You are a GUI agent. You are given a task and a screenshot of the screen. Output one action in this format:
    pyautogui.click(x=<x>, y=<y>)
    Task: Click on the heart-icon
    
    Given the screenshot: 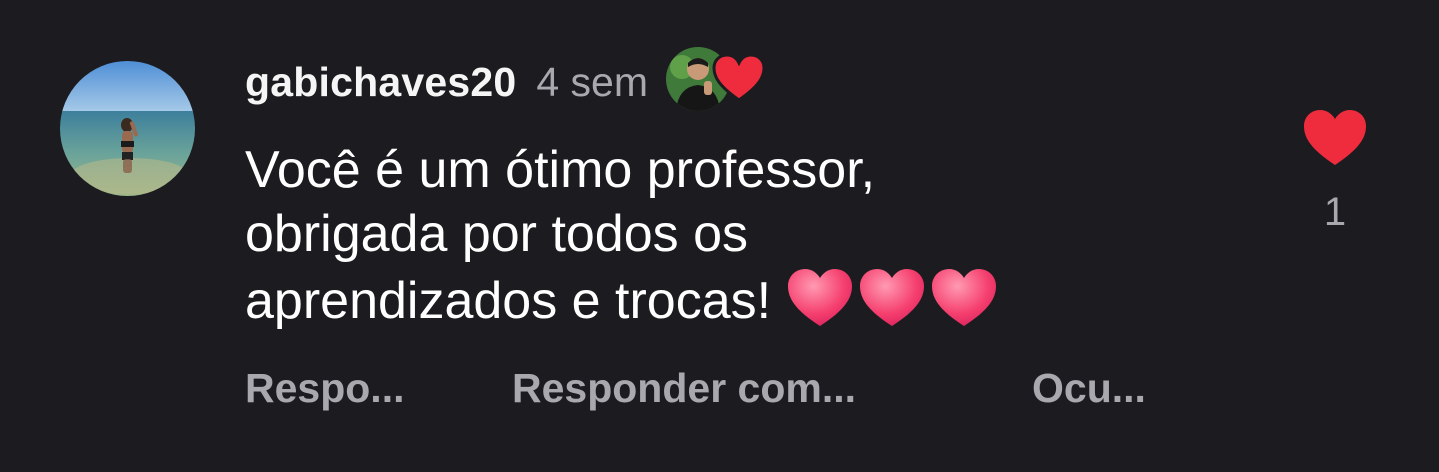 What is the action you would take?
    pyautogui.click(x=1335, y=138)
    